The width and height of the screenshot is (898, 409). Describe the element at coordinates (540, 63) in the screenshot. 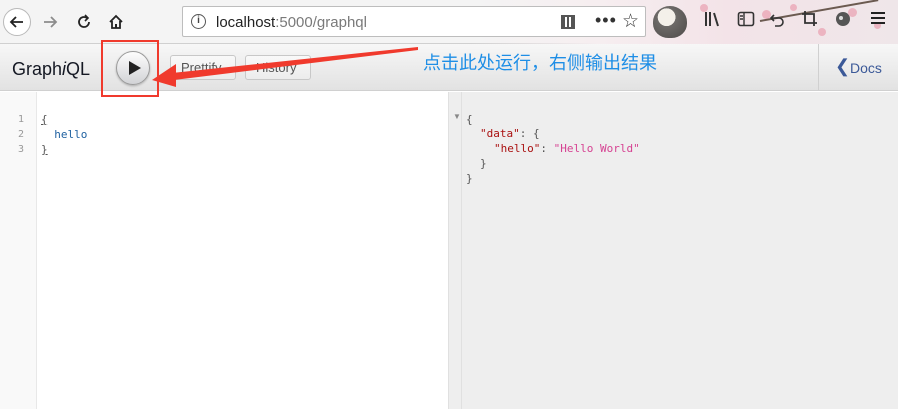

I see `annotation-text: 点击此处运行，右侧输出结果` at that location.